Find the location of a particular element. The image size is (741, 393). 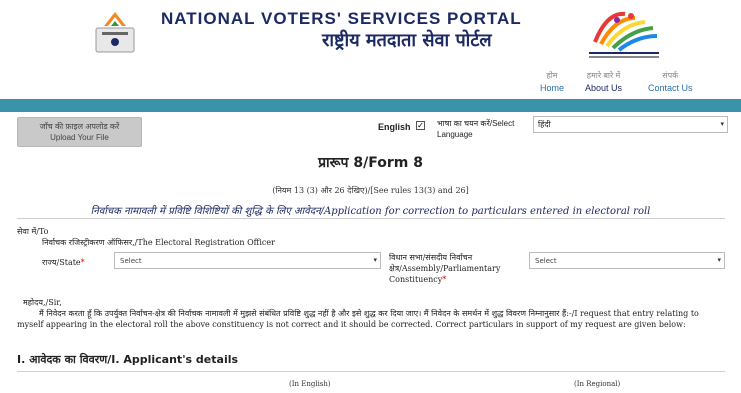

header-divider-bar is located at coordinates (370, 105).